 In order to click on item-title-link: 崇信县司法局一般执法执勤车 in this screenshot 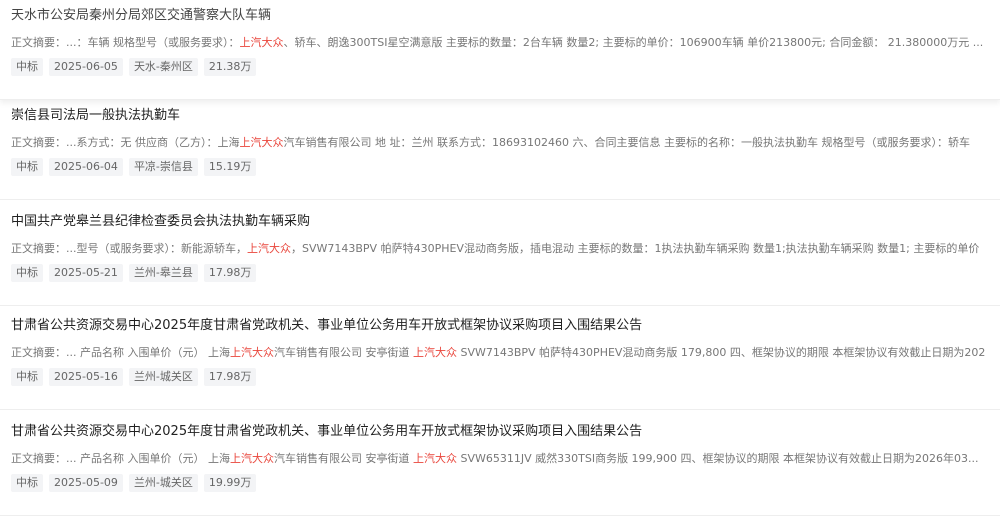, I will do `click(95, 116)`.